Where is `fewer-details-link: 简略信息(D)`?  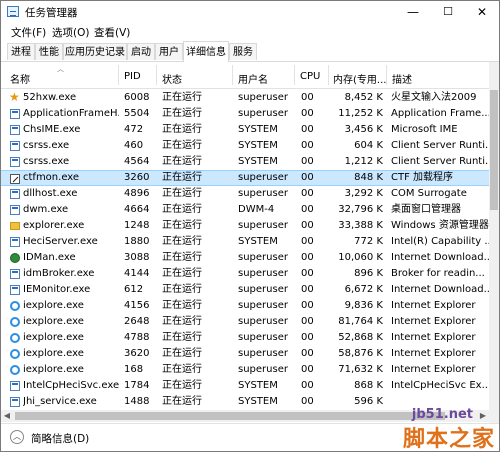 fewer-details-link: 简略信息(D) is located at coordinates (60, 438).